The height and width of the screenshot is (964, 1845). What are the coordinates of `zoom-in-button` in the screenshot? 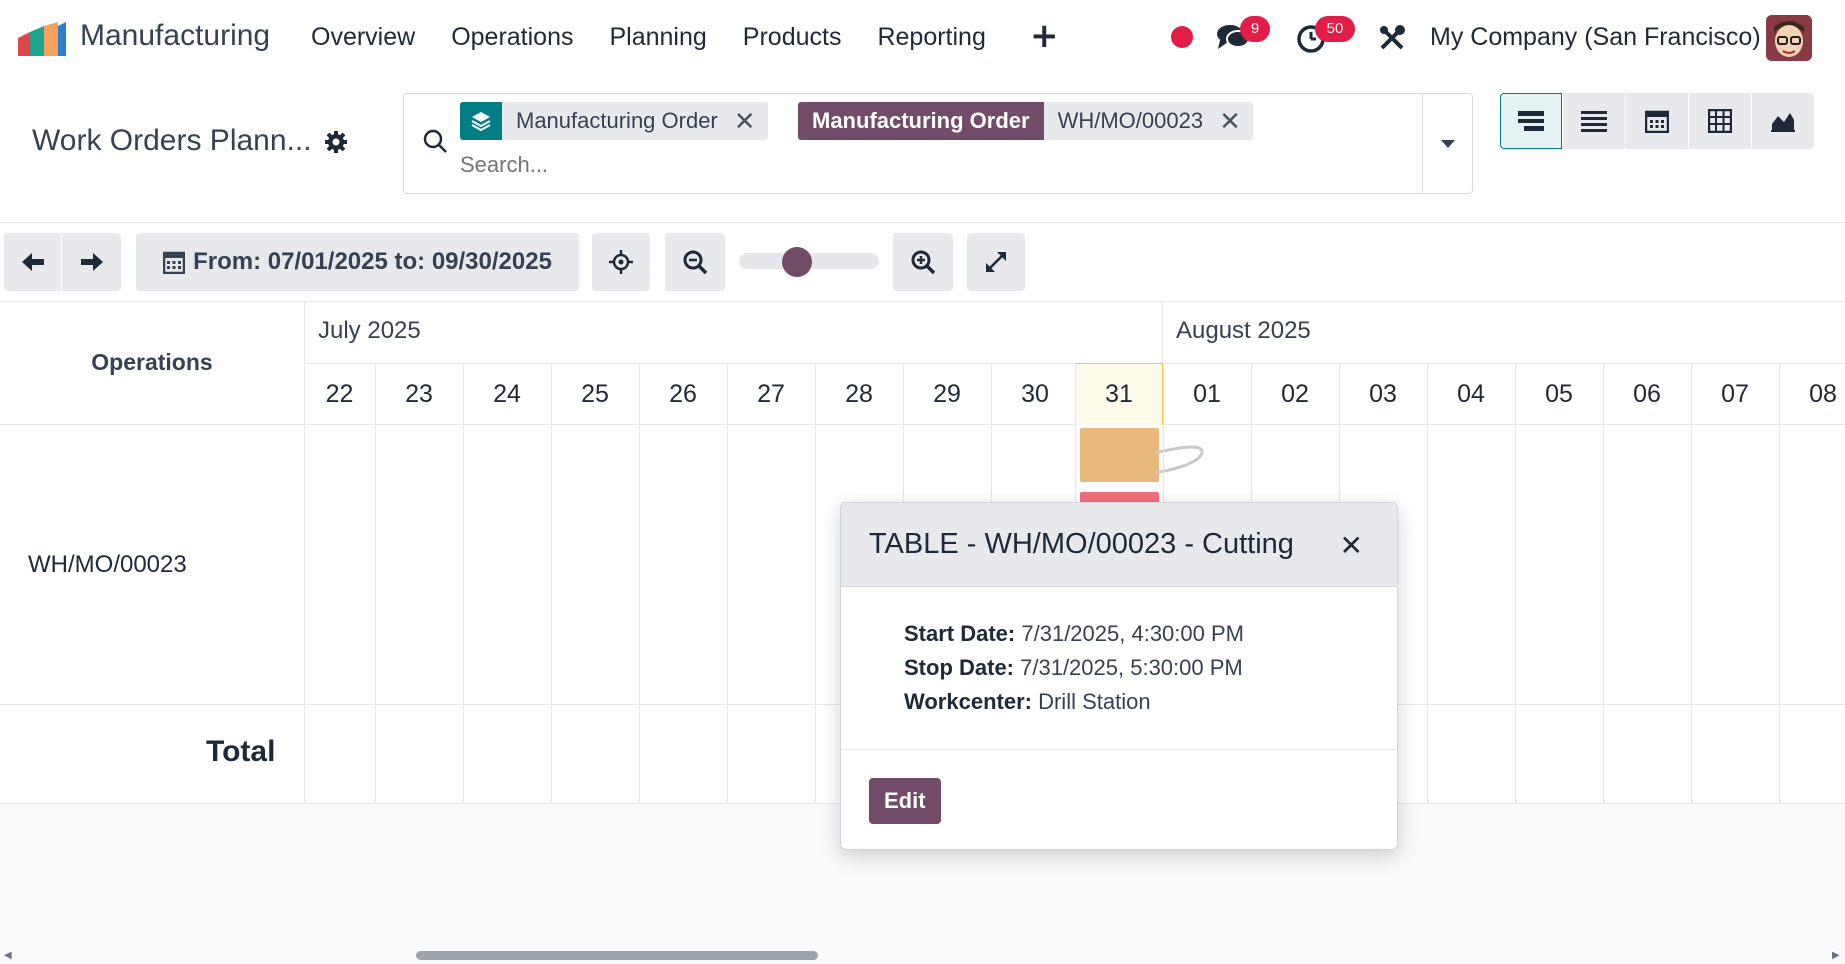 It's located at (923, 262).